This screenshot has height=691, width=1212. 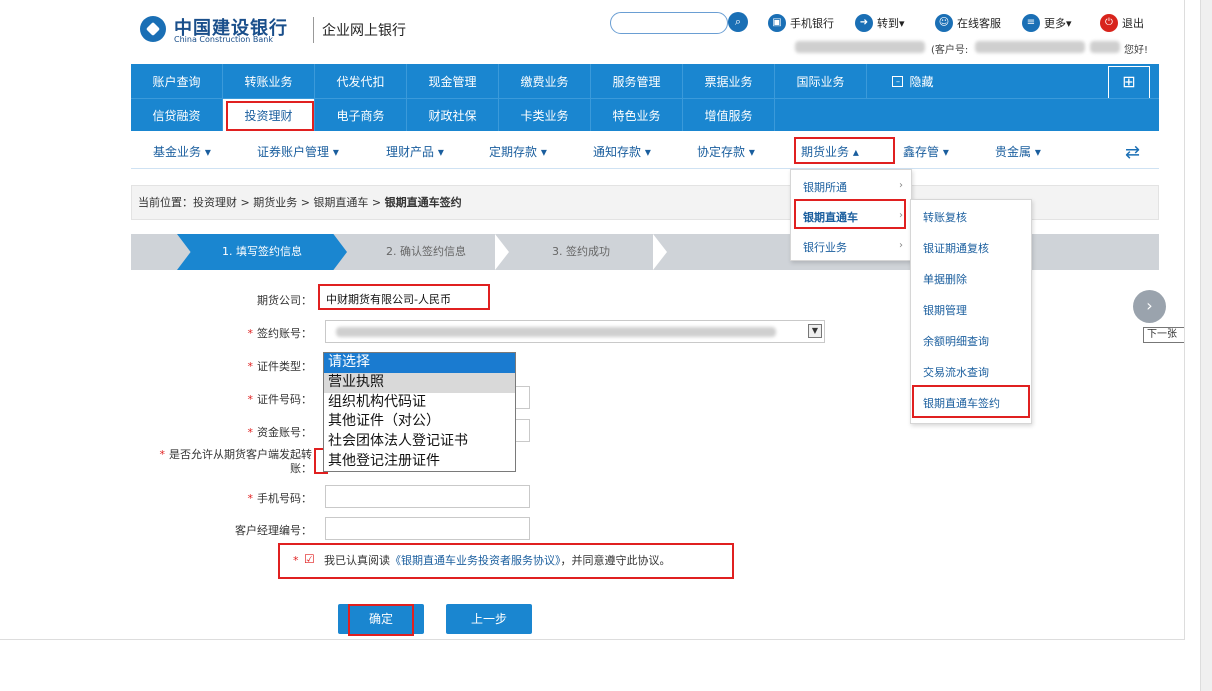 I want to click on cert-no-label: * 证件号码：, so click(x=280, y=399).